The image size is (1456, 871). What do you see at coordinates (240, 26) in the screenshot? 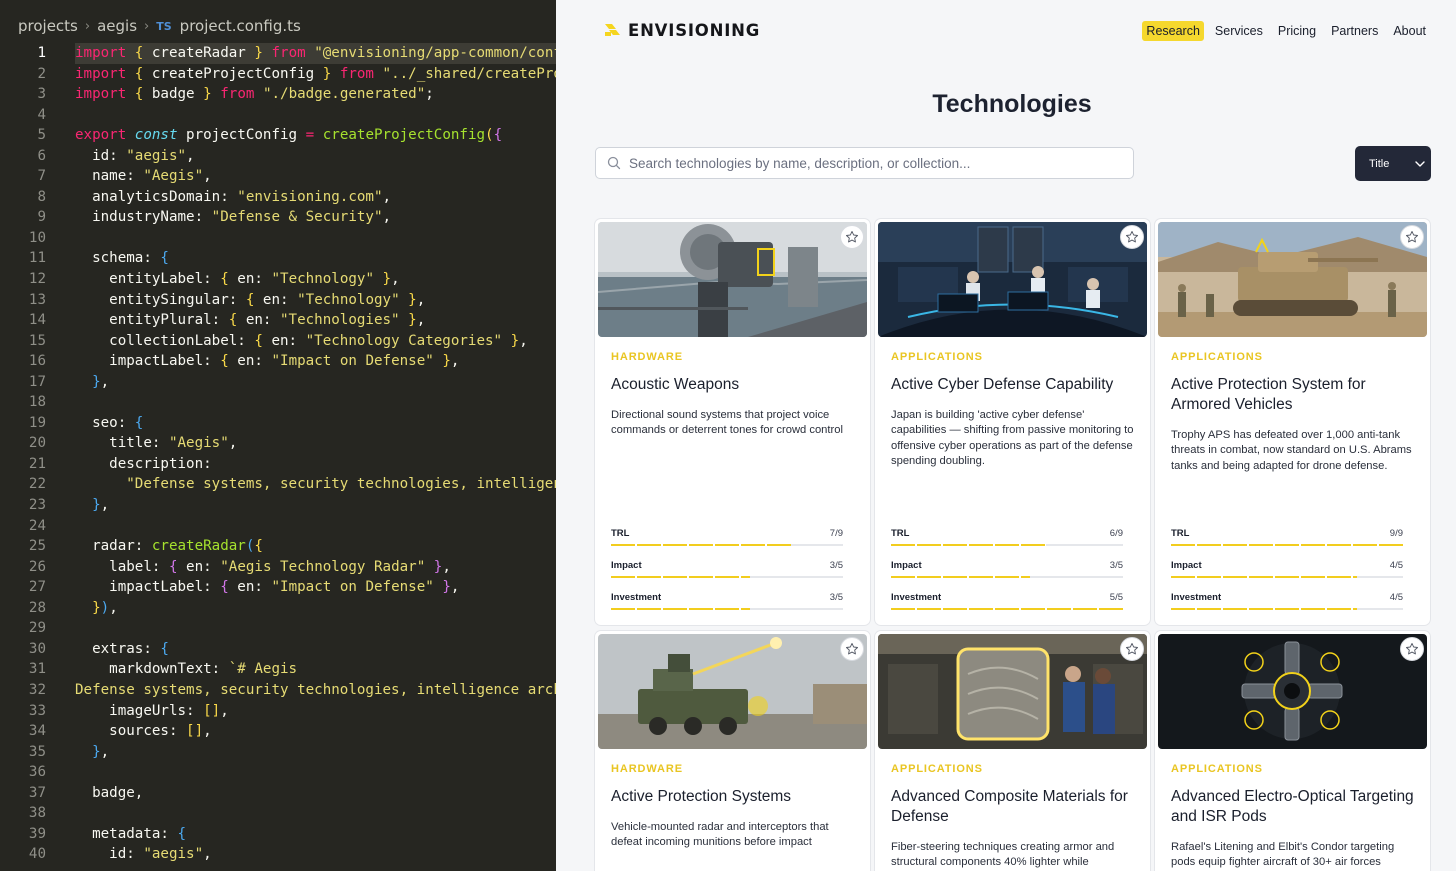
I see `breadcrumb-file: project.config.ts` at bounding box center [240, 26].